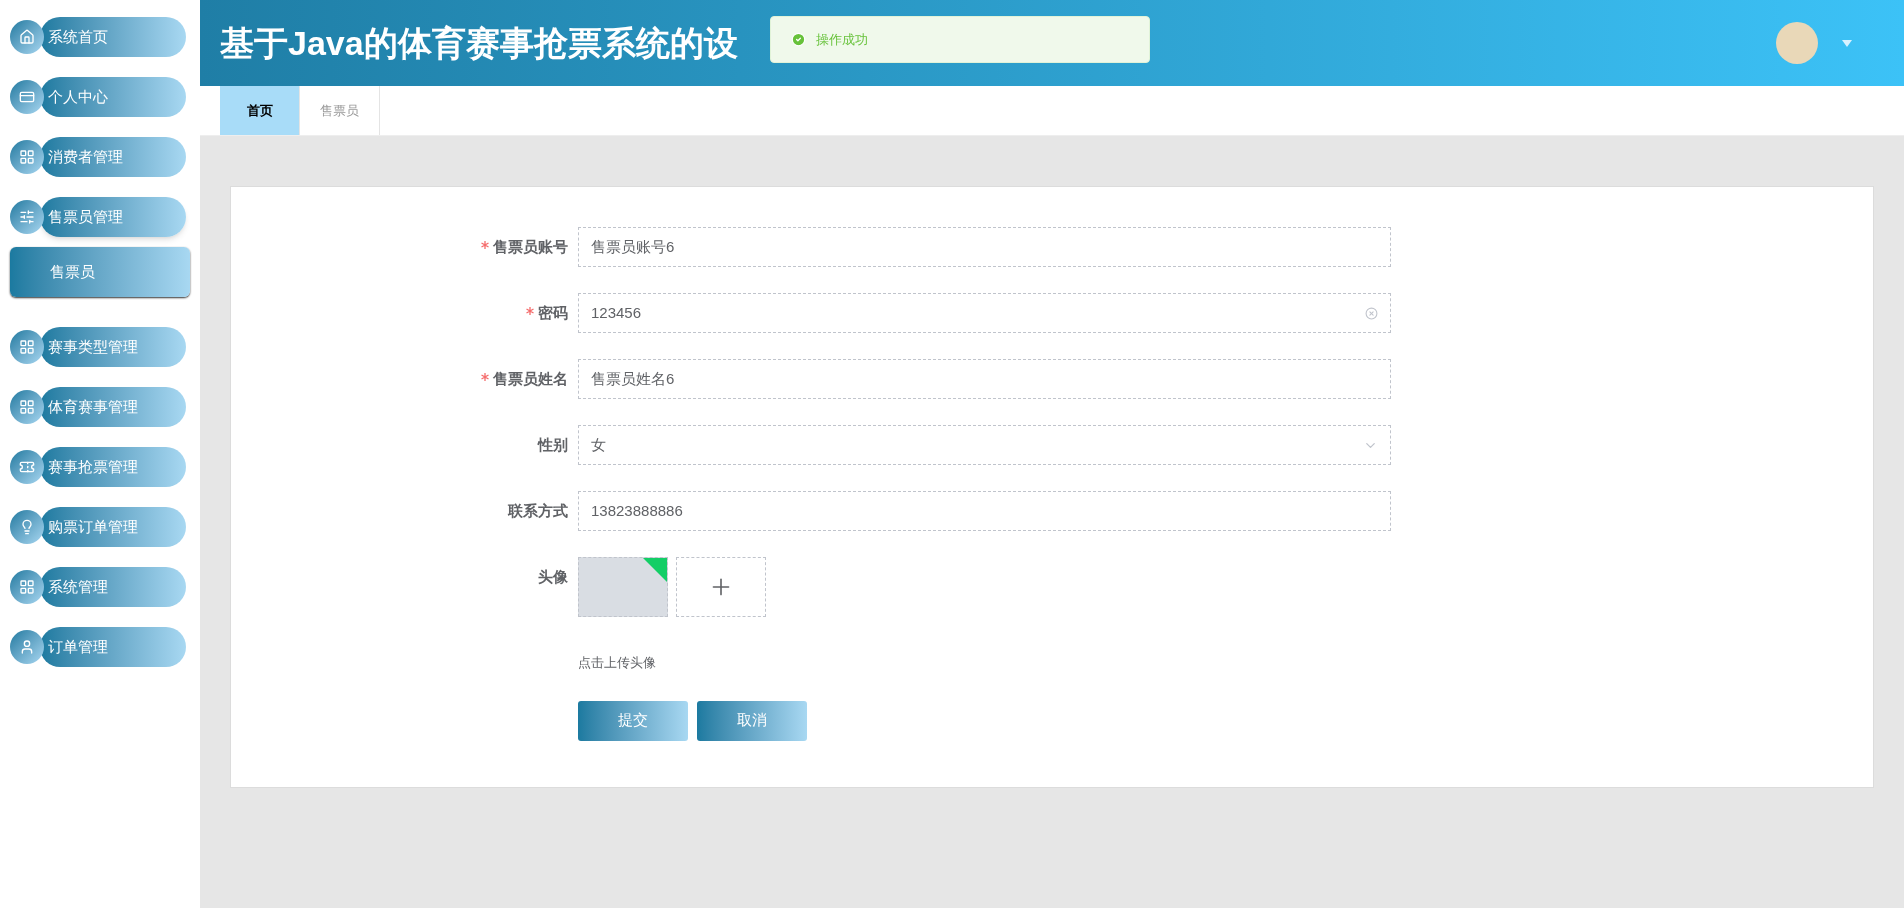 Image resolution: width=1904 pixels, height=908 pixels. What do you see at coordinates (553, 312) in the screenshot?
I see `field-label: 密码` at bounding box center [553, 312].